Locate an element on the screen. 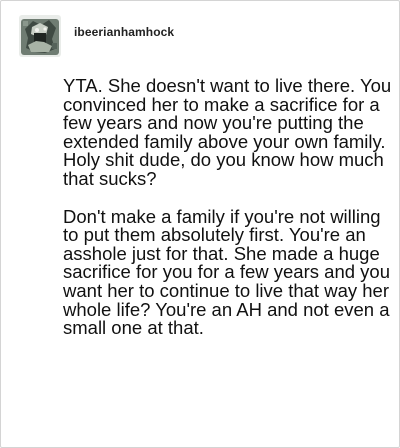 This screenshot has width=400, height=448. avatar is located at coordinates (40, 36).